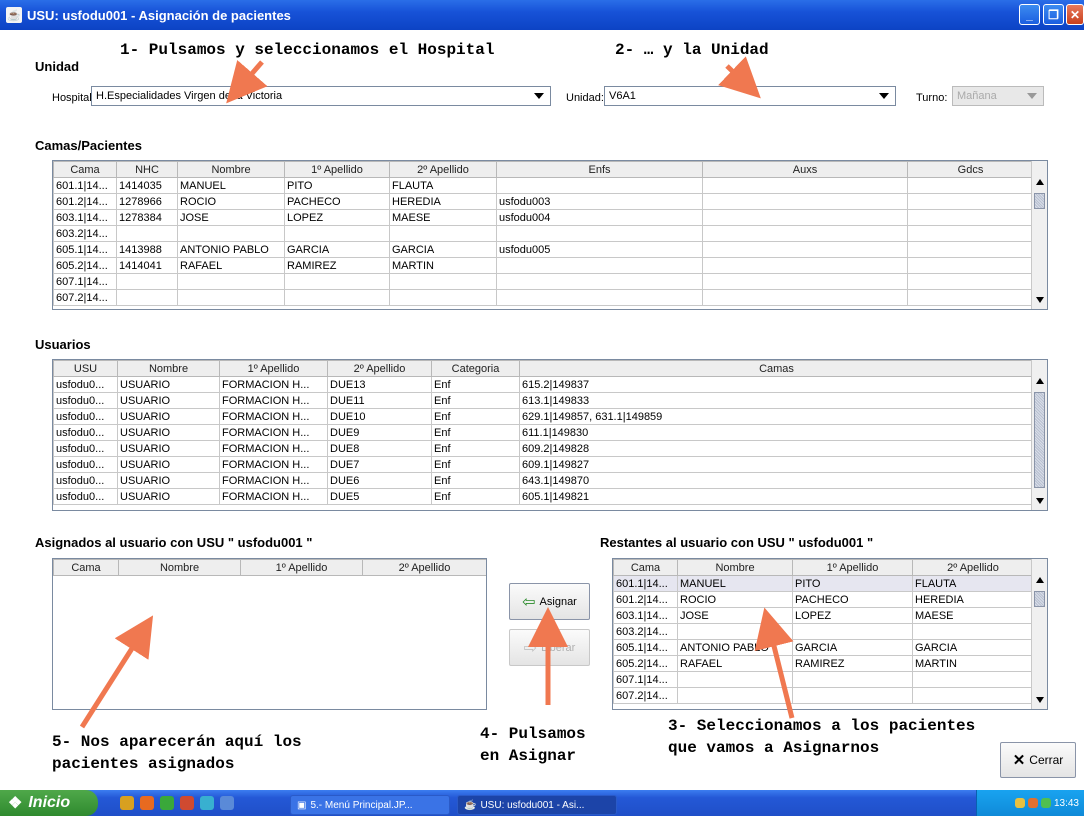 The height and width of the screenshot is (816, 1084). I want to click on chevron-down-icon, so click(539, 96).